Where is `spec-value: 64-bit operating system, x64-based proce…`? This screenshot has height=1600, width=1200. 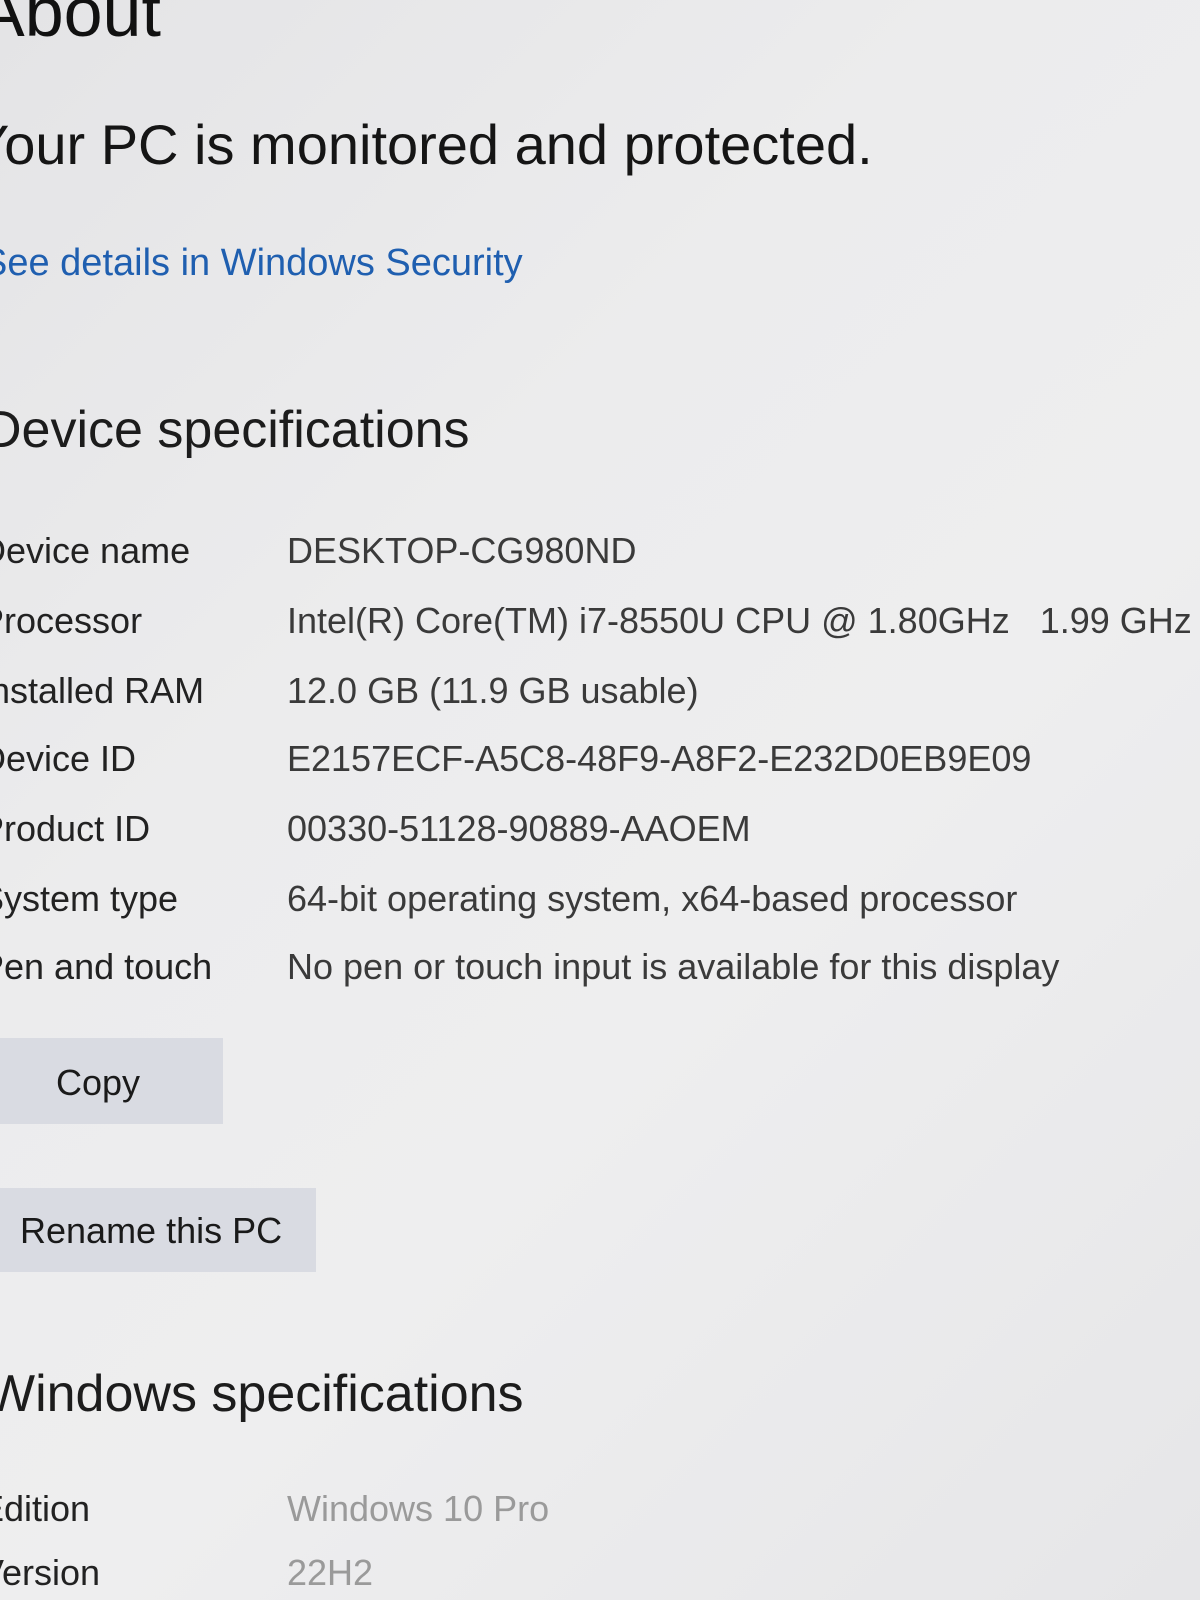
spec-value: 64-bit operating system, x64-based proce… is located at coordinates (652, 898).